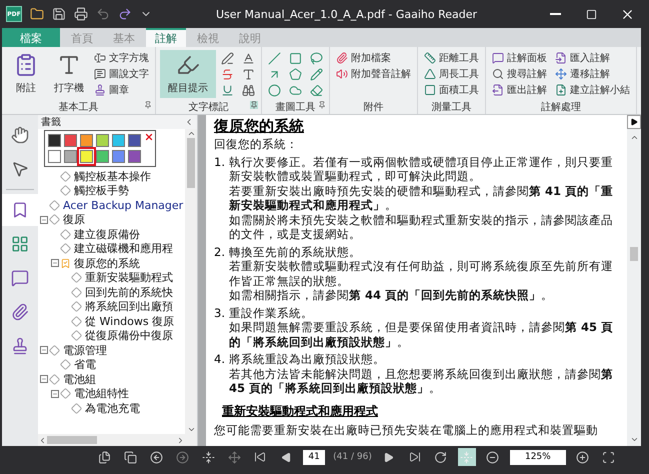 The width and height of the screenshot is (649, 474). Describe the element at coordinates (79, 379) in the screenshot. I see `bookmark-item: 電池組` at that location.